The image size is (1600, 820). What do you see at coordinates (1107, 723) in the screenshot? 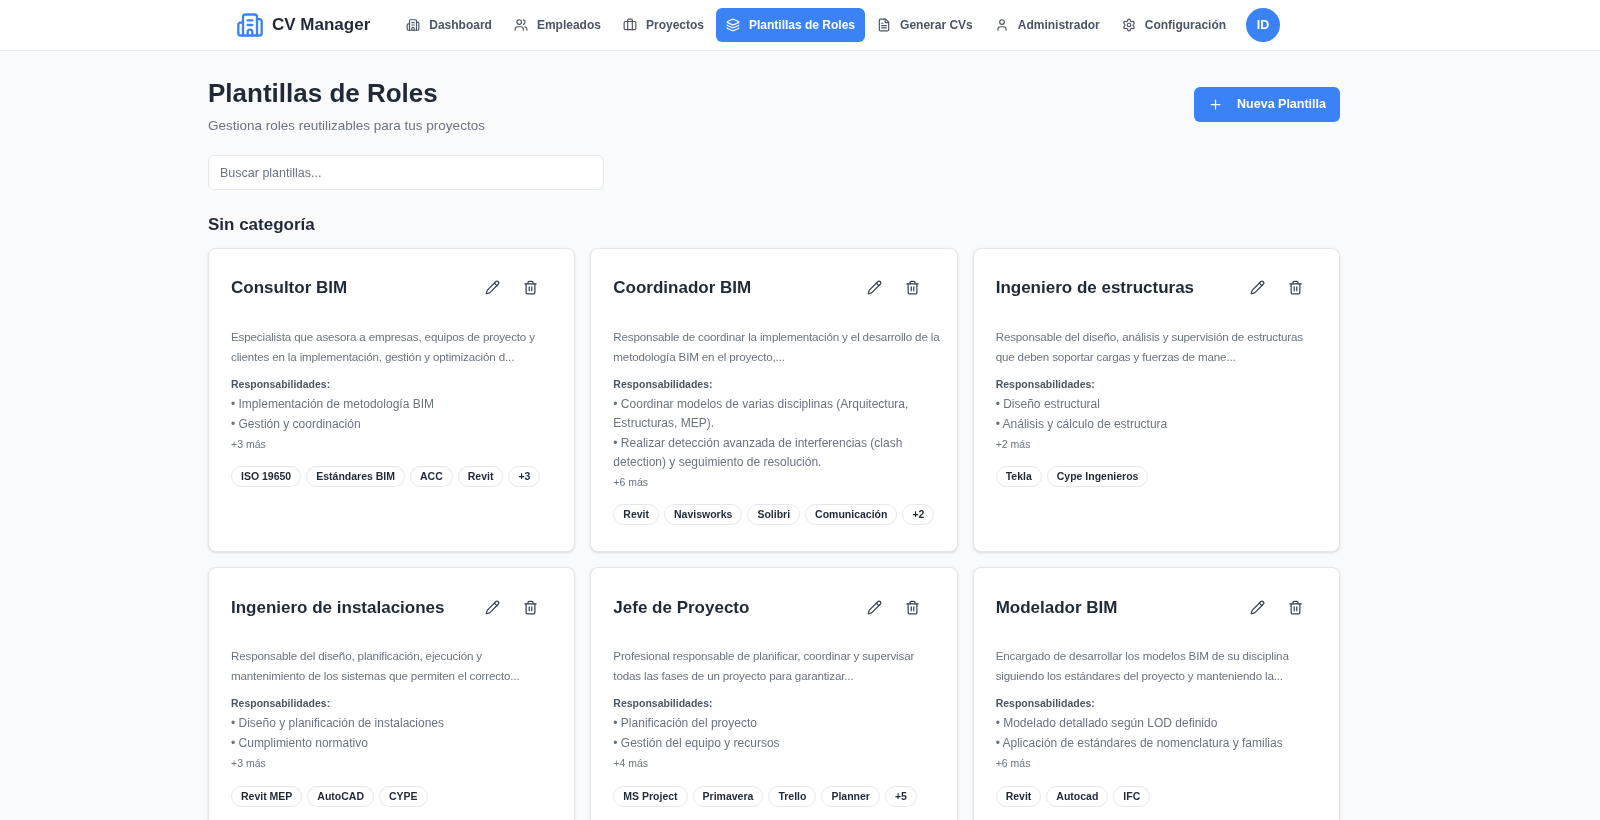
I see `responsibility-item: • Modelado detallado según LOD definido` at bounding box center [1107, 723].